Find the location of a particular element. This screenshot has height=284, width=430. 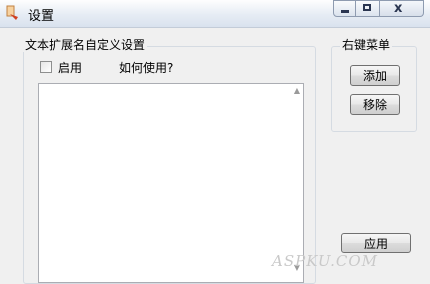

maximize-icon is located at coordinates (367, 7).